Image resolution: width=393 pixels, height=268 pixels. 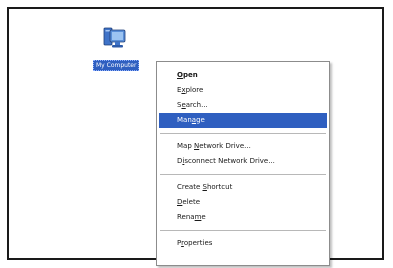 What do you see at coordinates (243, 90) in the screenshot?
I see `menu-item-explore: Explore` at bounding box center [243, 90].